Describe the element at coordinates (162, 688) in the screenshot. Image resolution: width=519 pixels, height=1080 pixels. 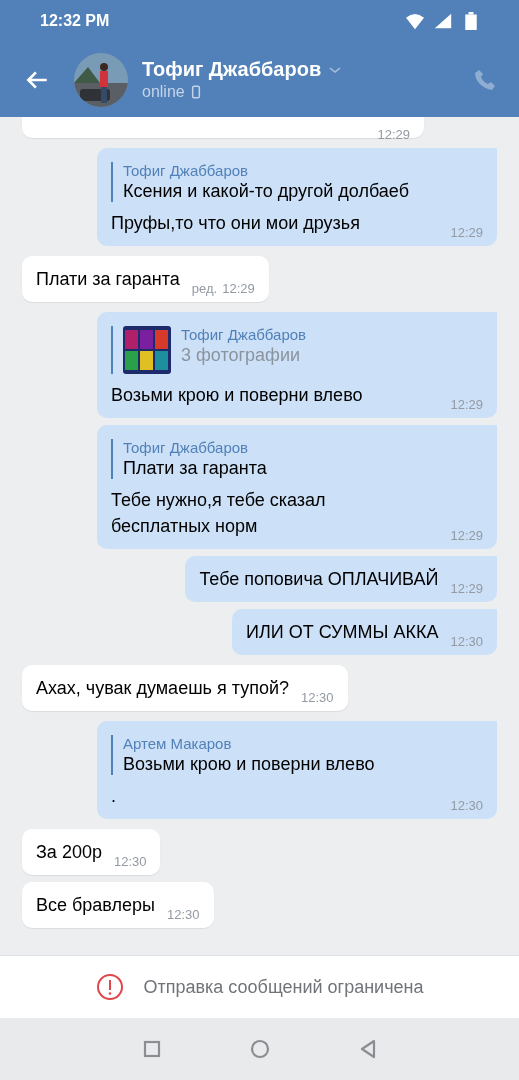
I see `message-text: Ахах, чувак думаешь я тупой?` at that location.